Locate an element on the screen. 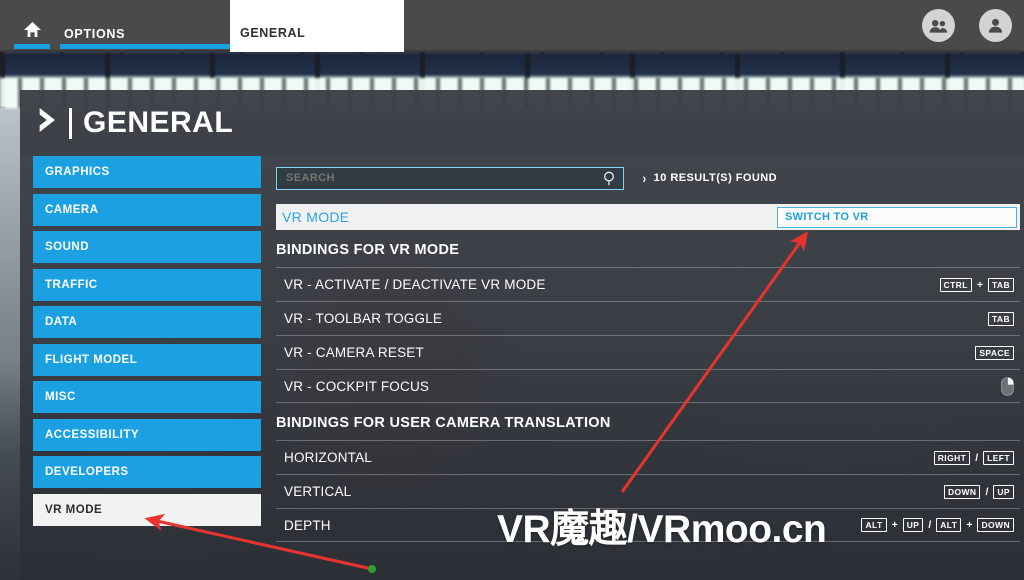 This screenshot has height=580, width=1024. profile-icon is located at coordinates (995, 25).